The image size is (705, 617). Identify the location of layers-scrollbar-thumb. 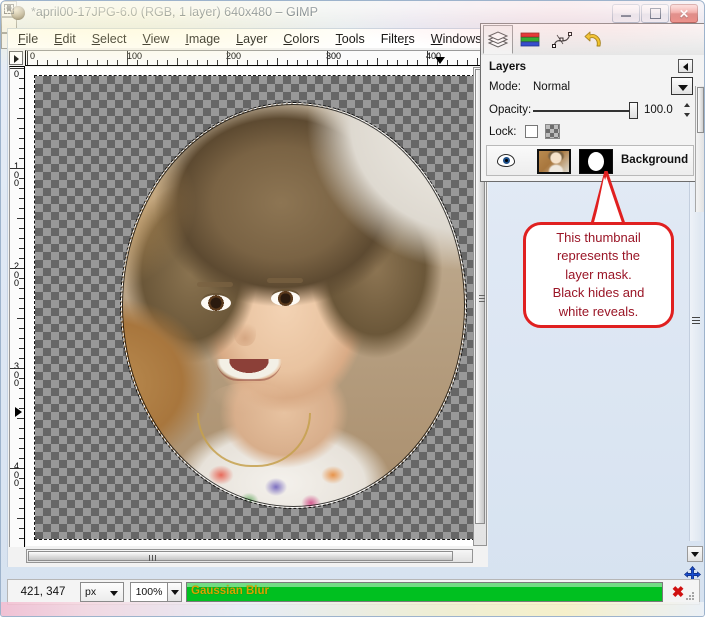
(700, 110).